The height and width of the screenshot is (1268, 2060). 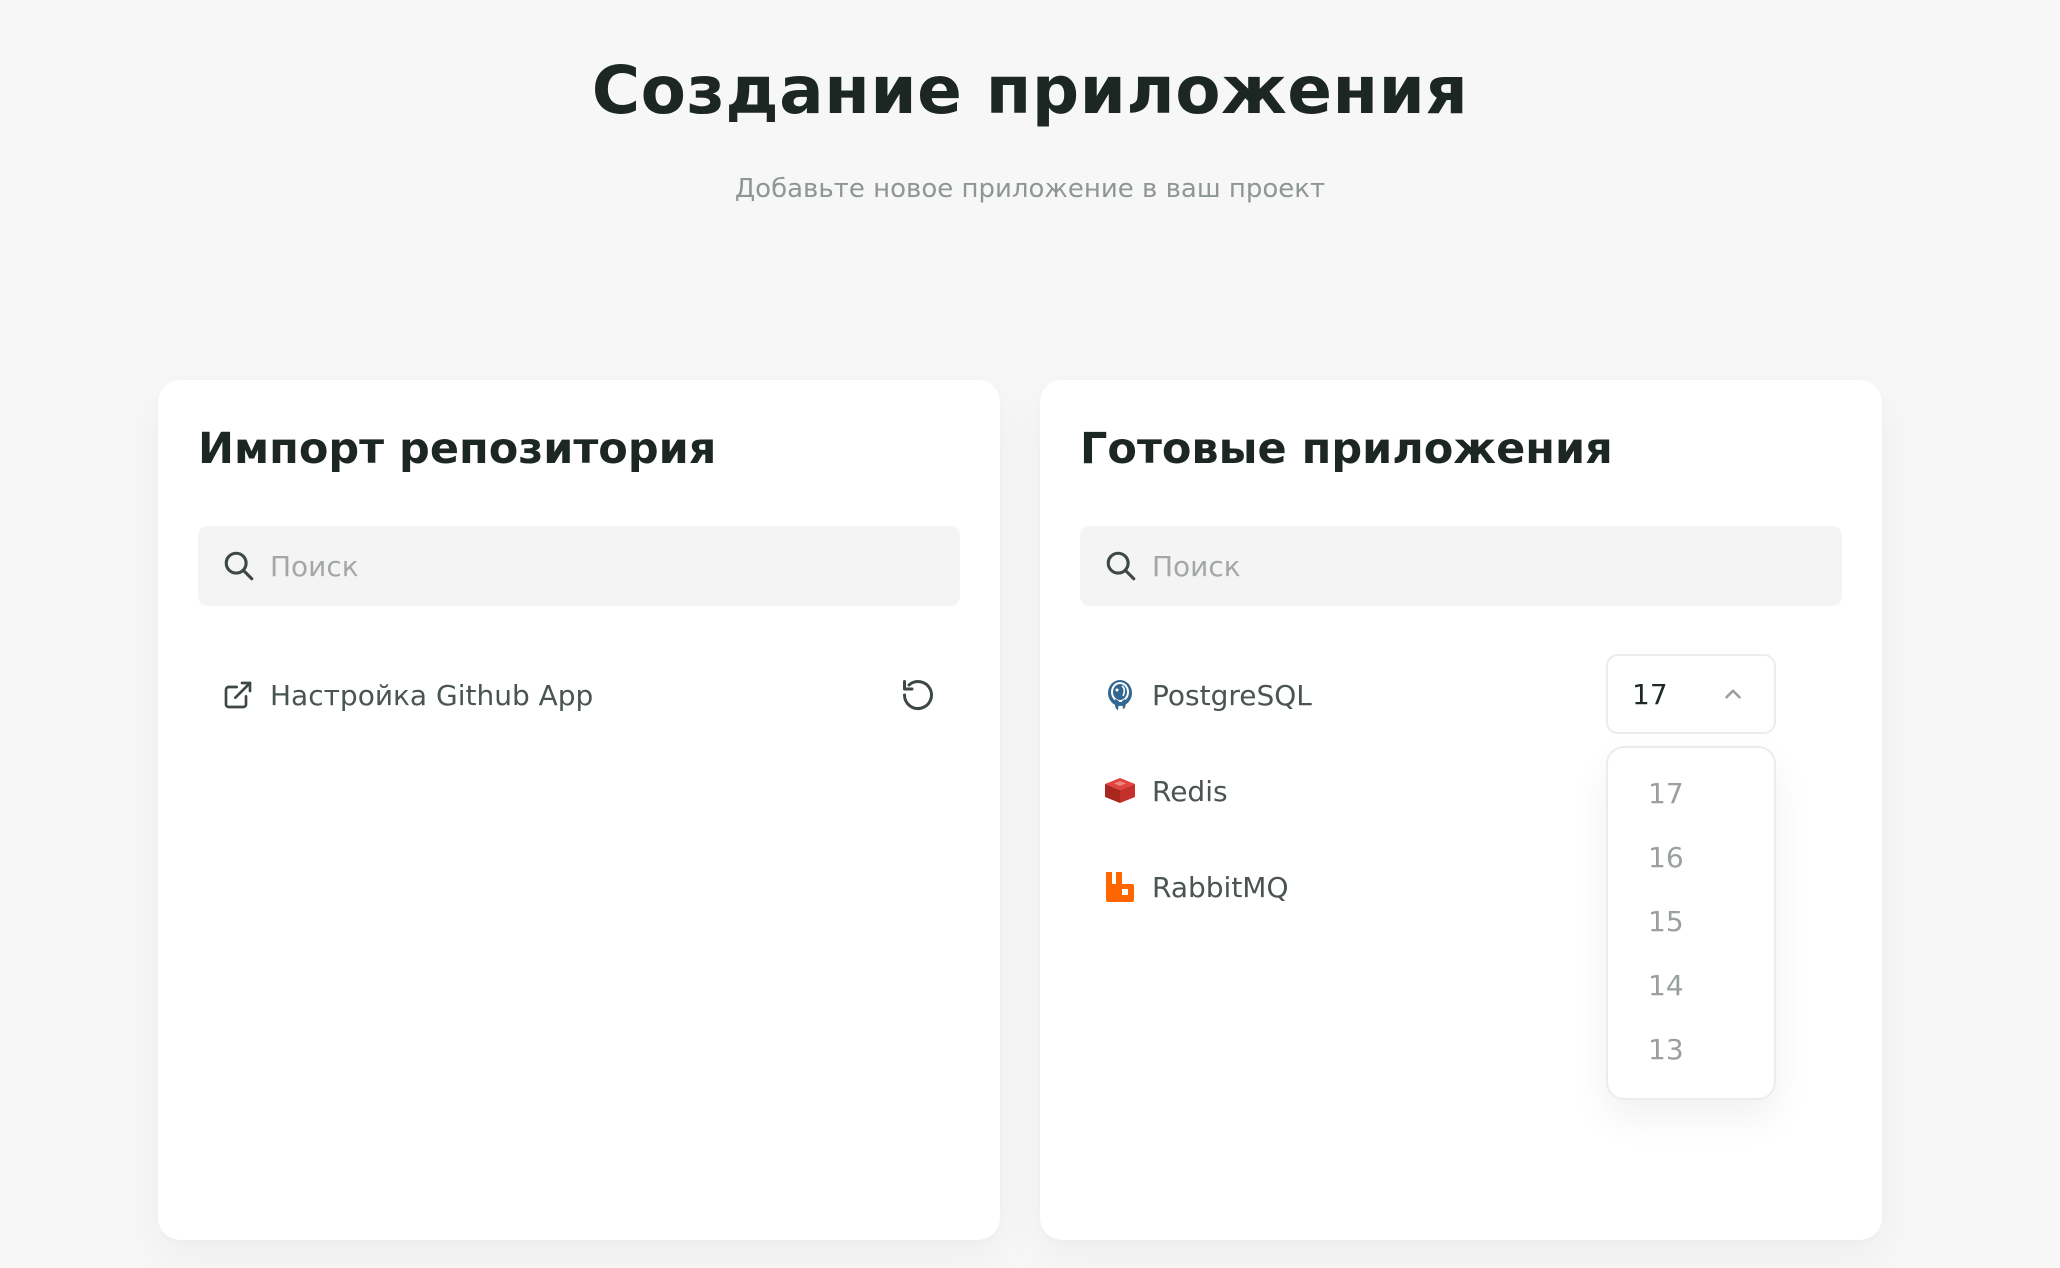 I want to click on app-item-postgresql: PostgreSQL, so click(x=1207, y=695).